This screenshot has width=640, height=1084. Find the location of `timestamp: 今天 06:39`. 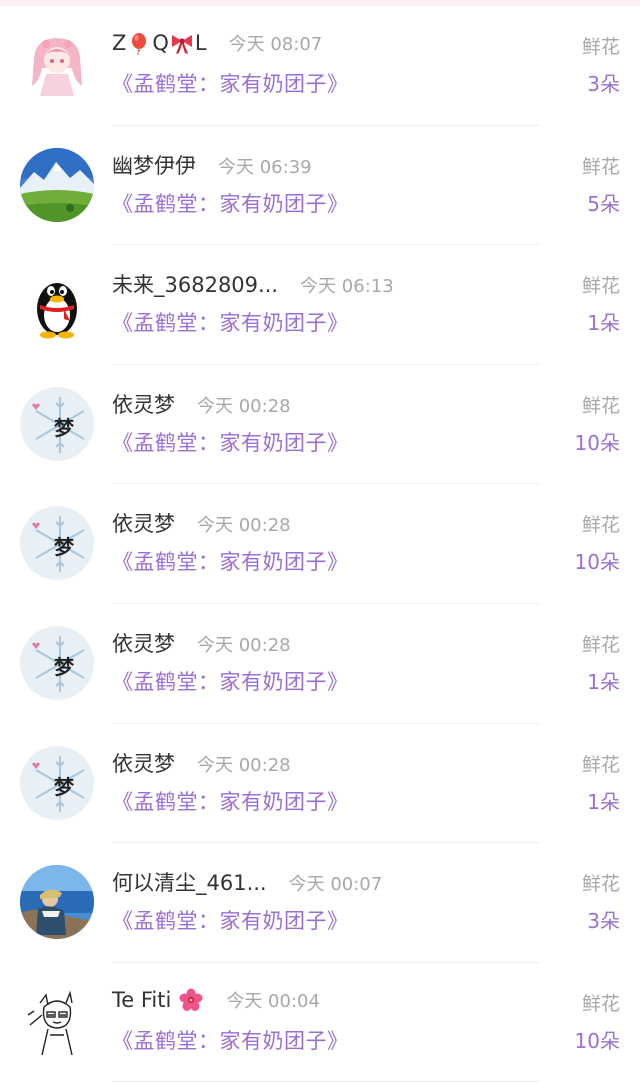

timestamp: 今天 06:39 is located at coordinates (265, 167).